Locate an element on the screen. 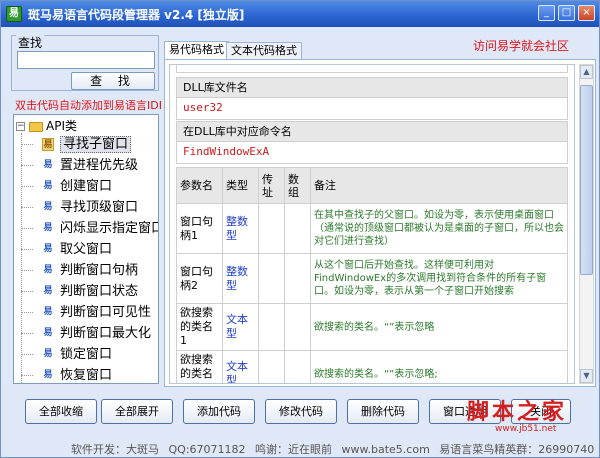 The height and width of the screenshot is (458, 600). tree-item: 易闪烁显示指定窗口 is located at coordinates (90, 228).